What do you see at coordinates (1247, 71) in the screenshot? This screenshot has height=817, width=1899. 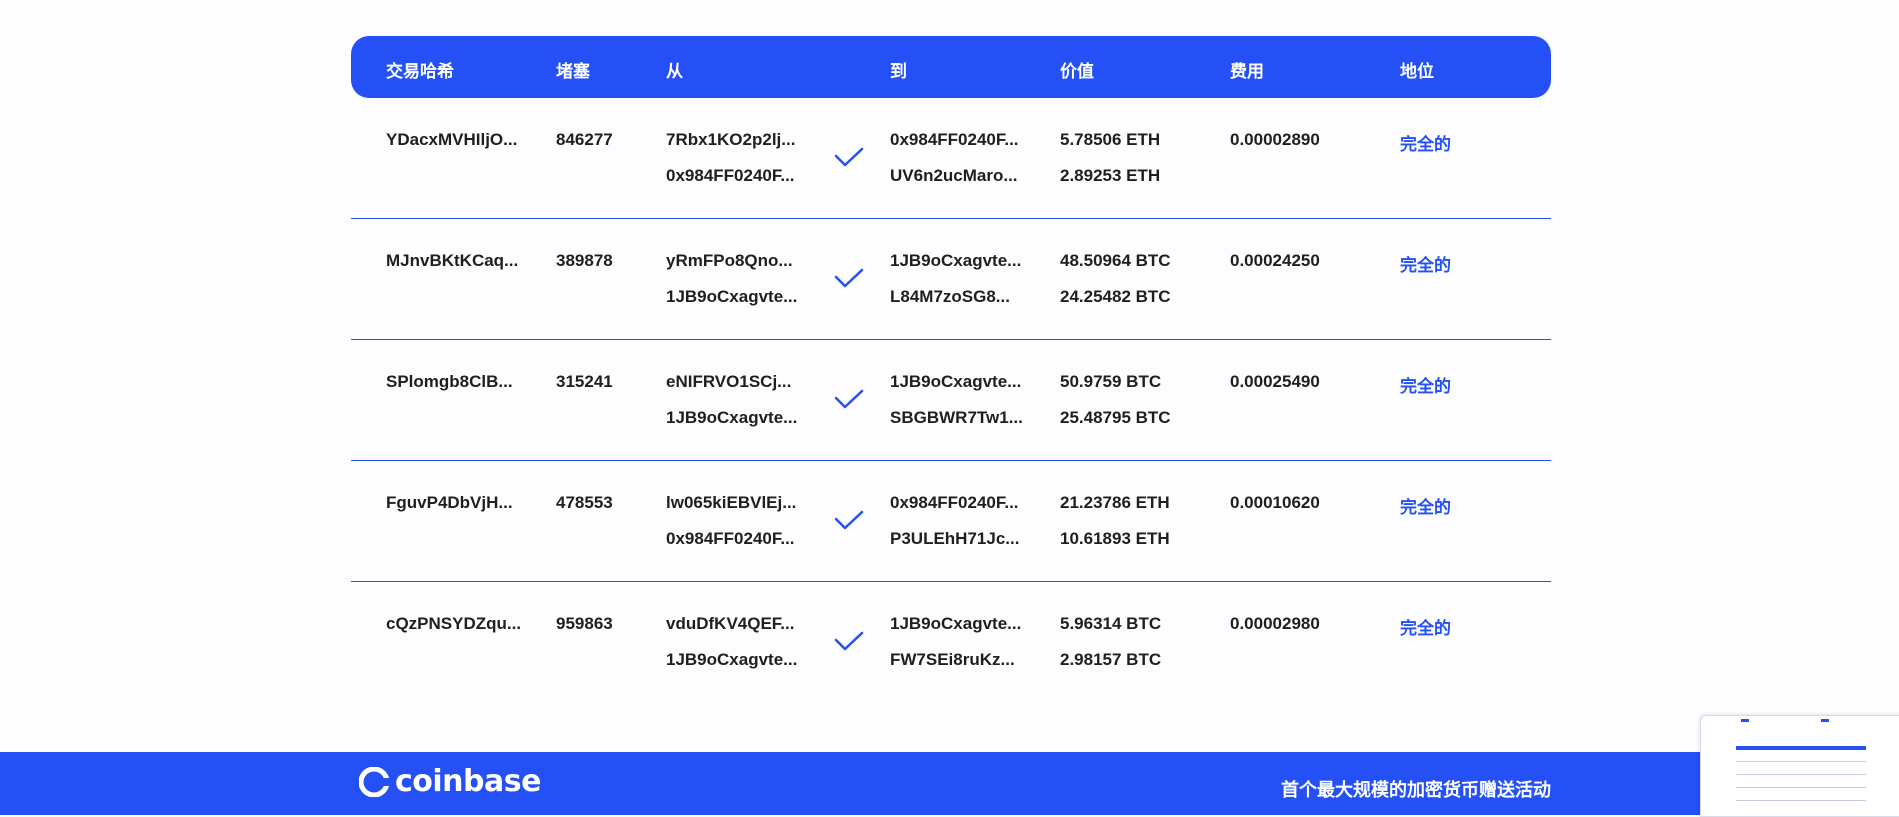 I see `header-fee: 费用` at bounding box center [1247, 71].